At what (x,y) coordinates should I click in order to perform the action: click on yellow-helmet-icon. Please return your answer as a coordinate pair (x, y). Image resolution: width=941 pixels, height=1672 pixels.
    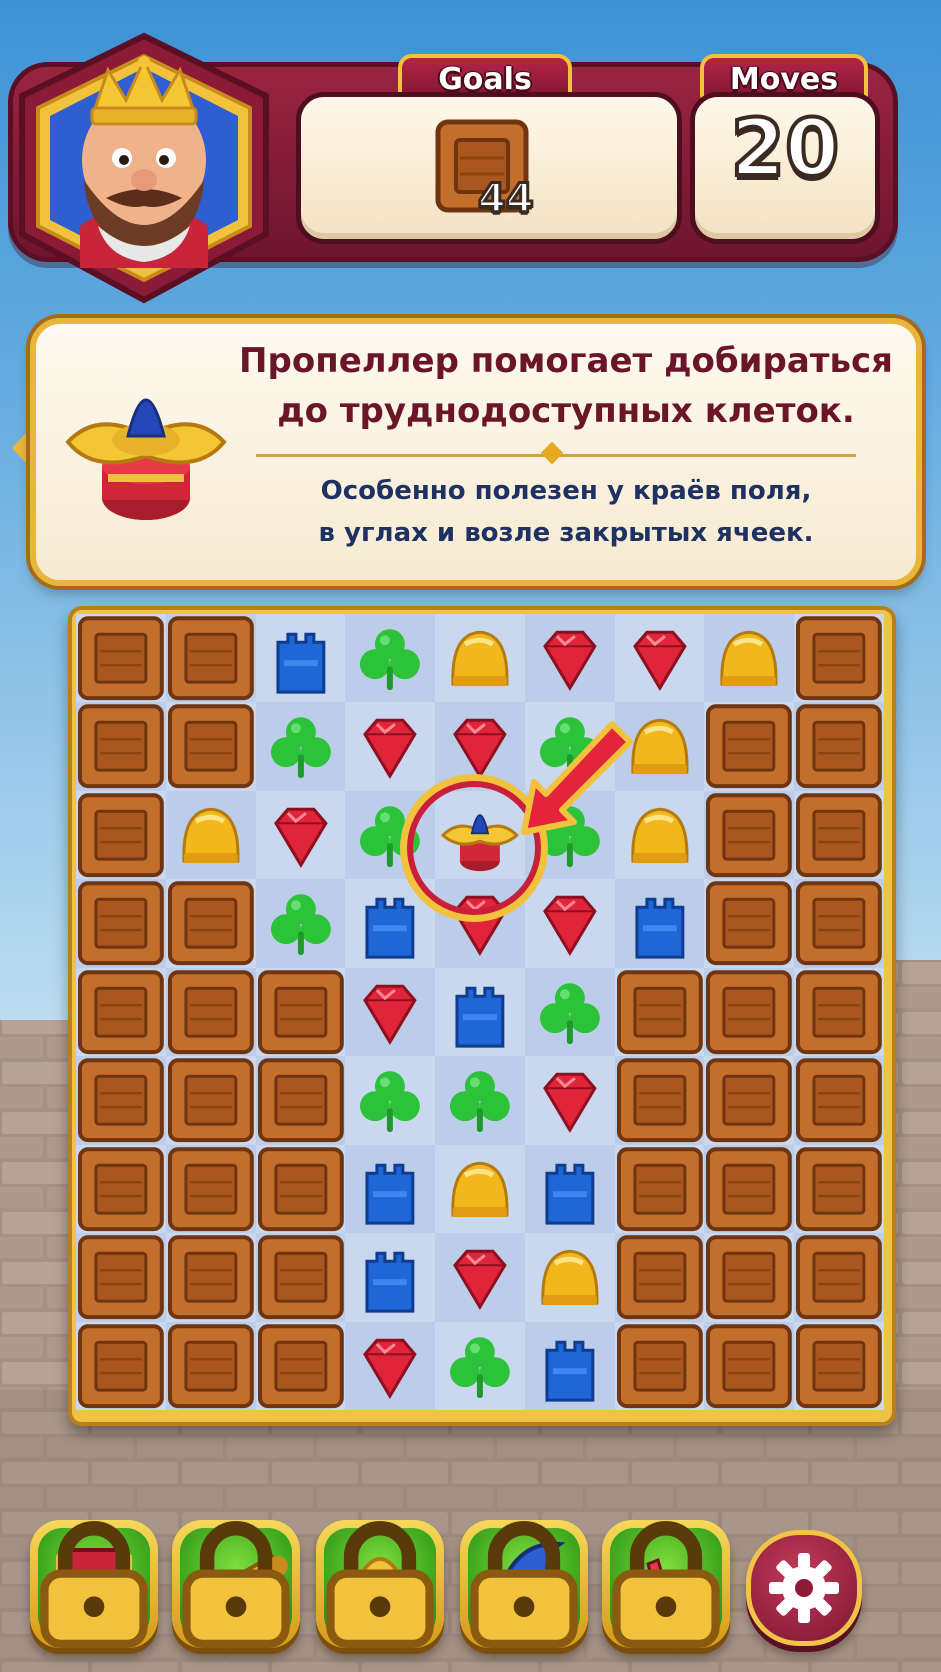
    Looking at the image, I should click on (660, 835).